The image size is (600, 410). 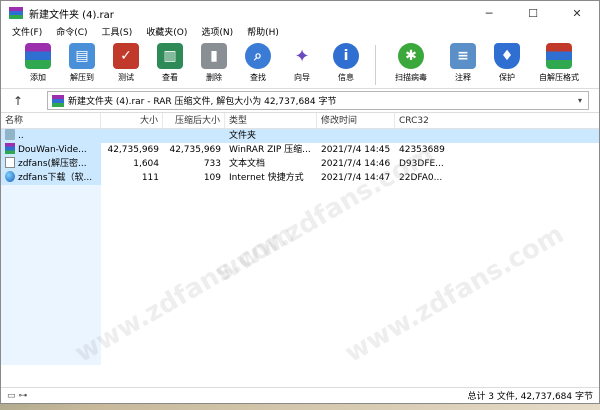 What do you see at coordinates (300, 136) in the screenshot?
I see `table-row: .. 文件夹` at bounding box center [300, 136].